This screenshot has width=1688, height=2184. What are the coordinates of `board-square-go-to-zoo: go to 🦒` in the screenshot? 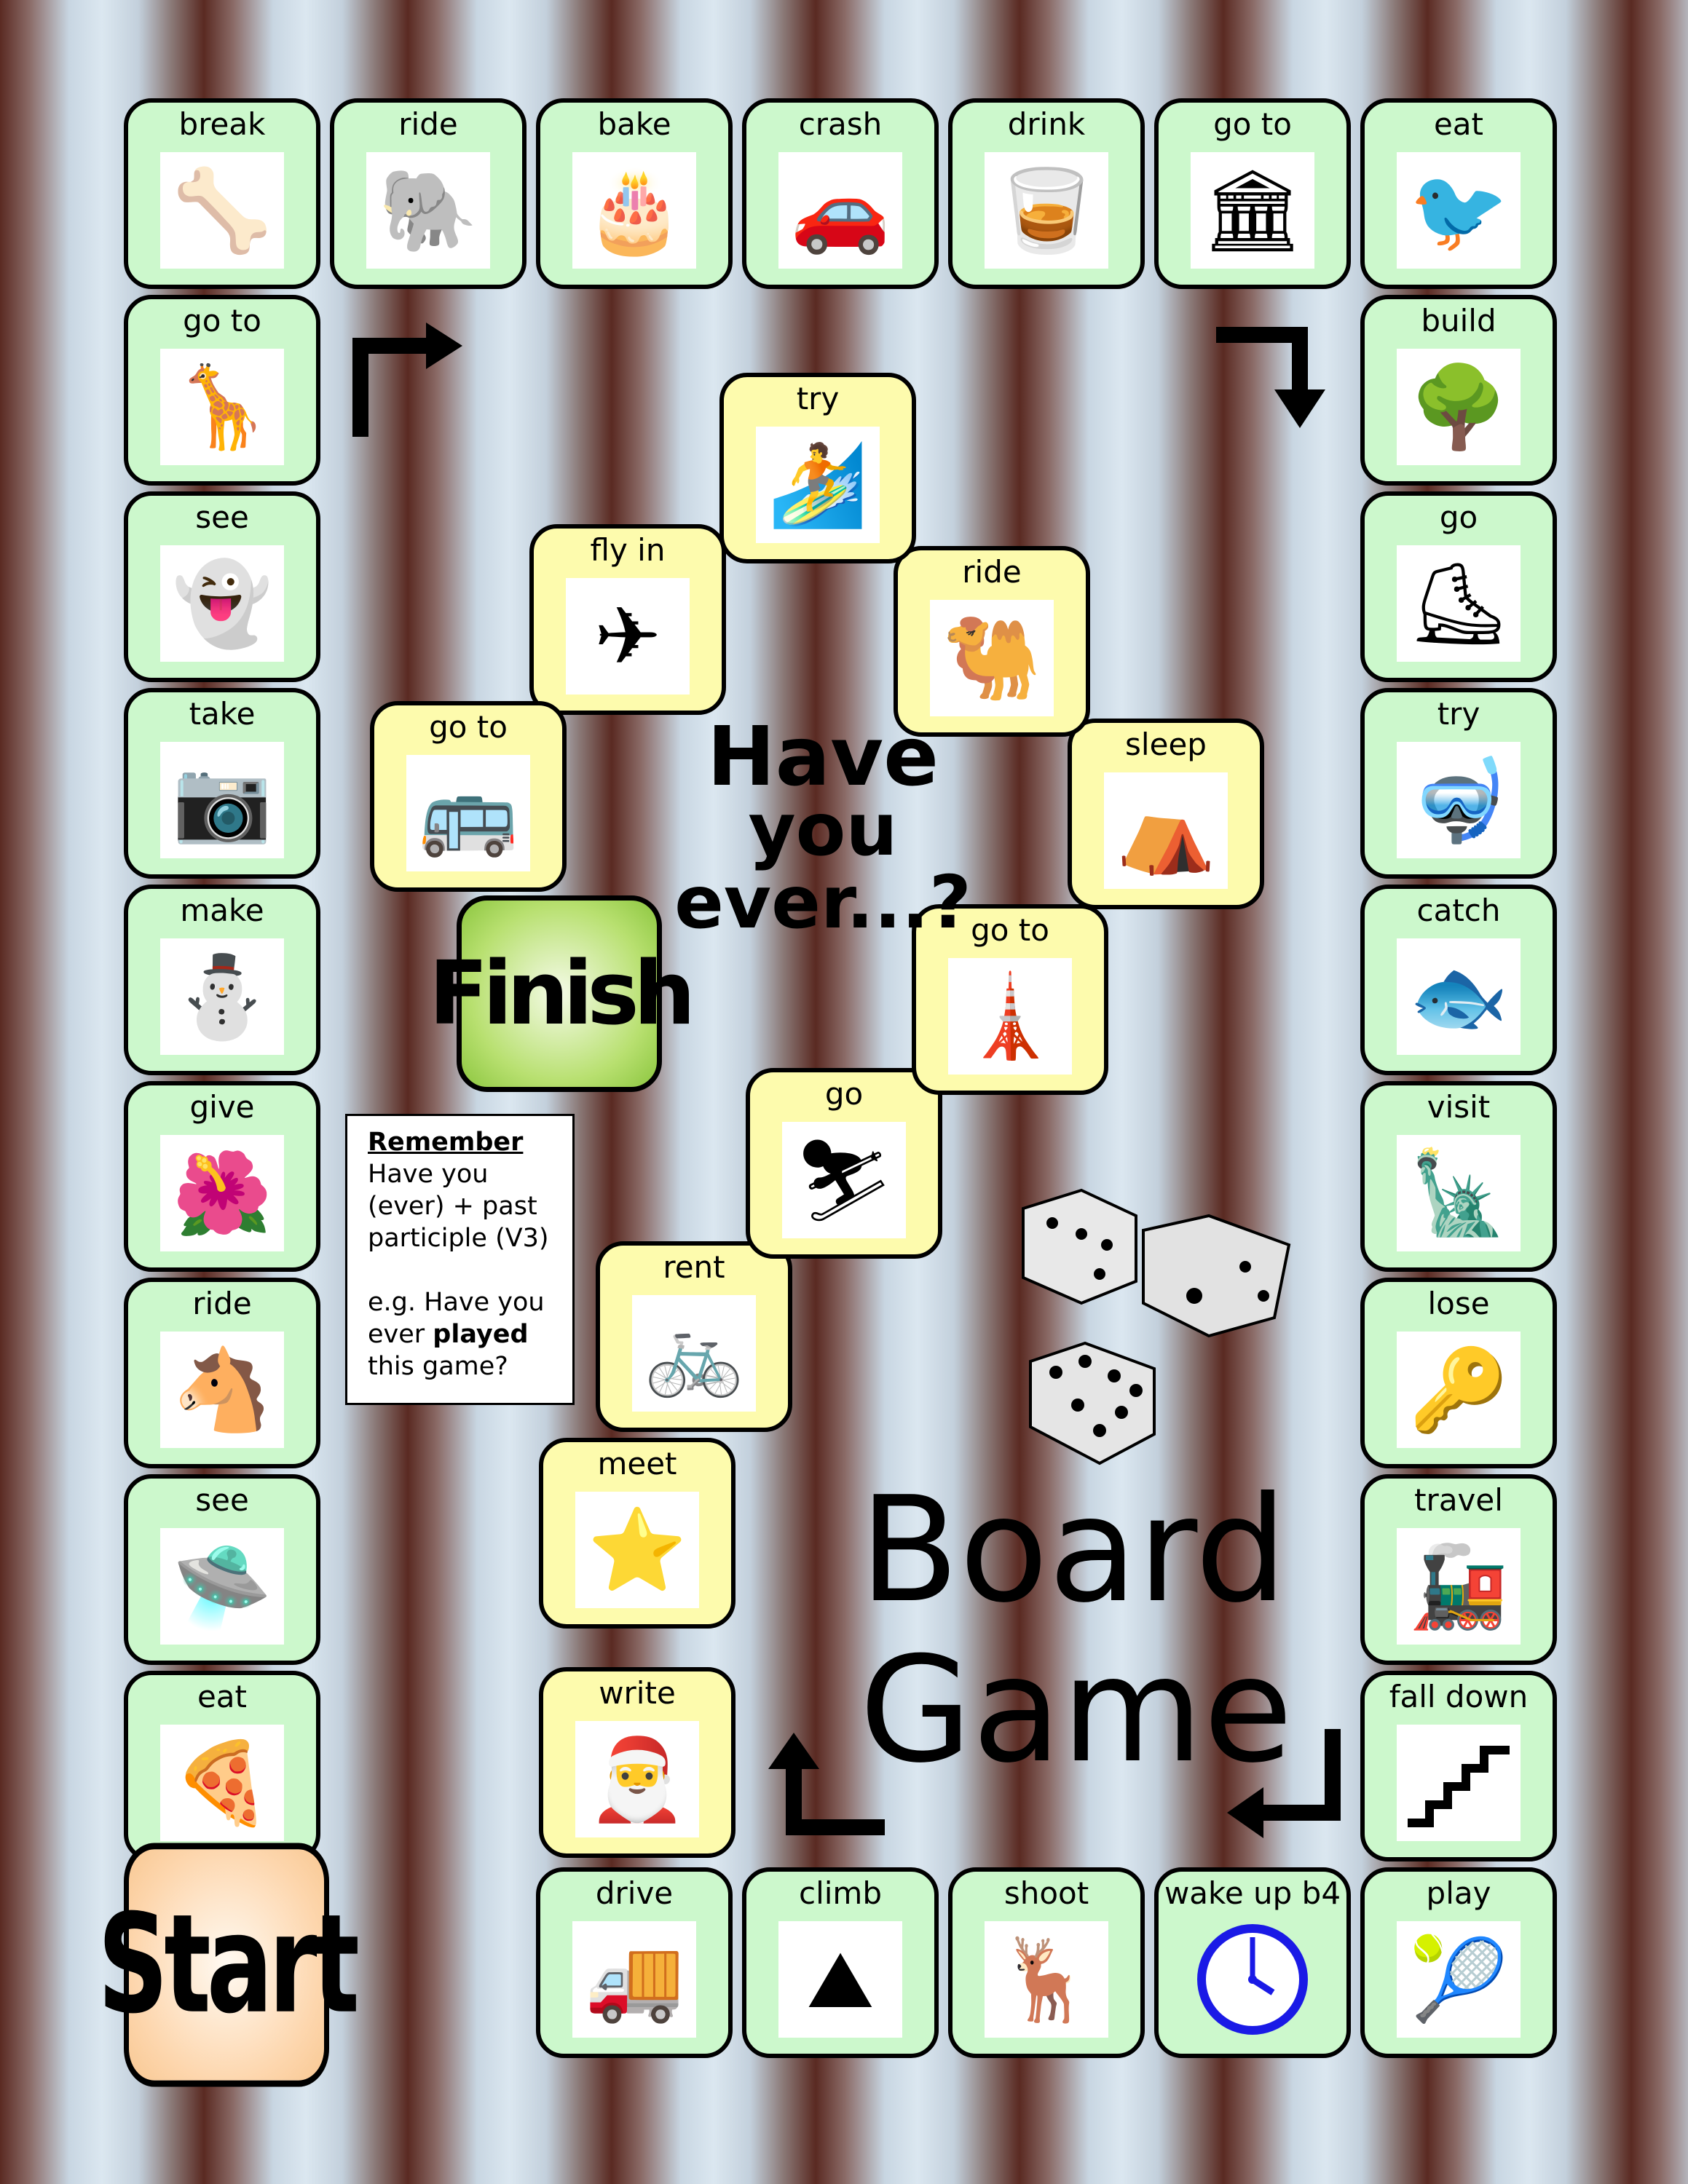 It's located at (222, 390).